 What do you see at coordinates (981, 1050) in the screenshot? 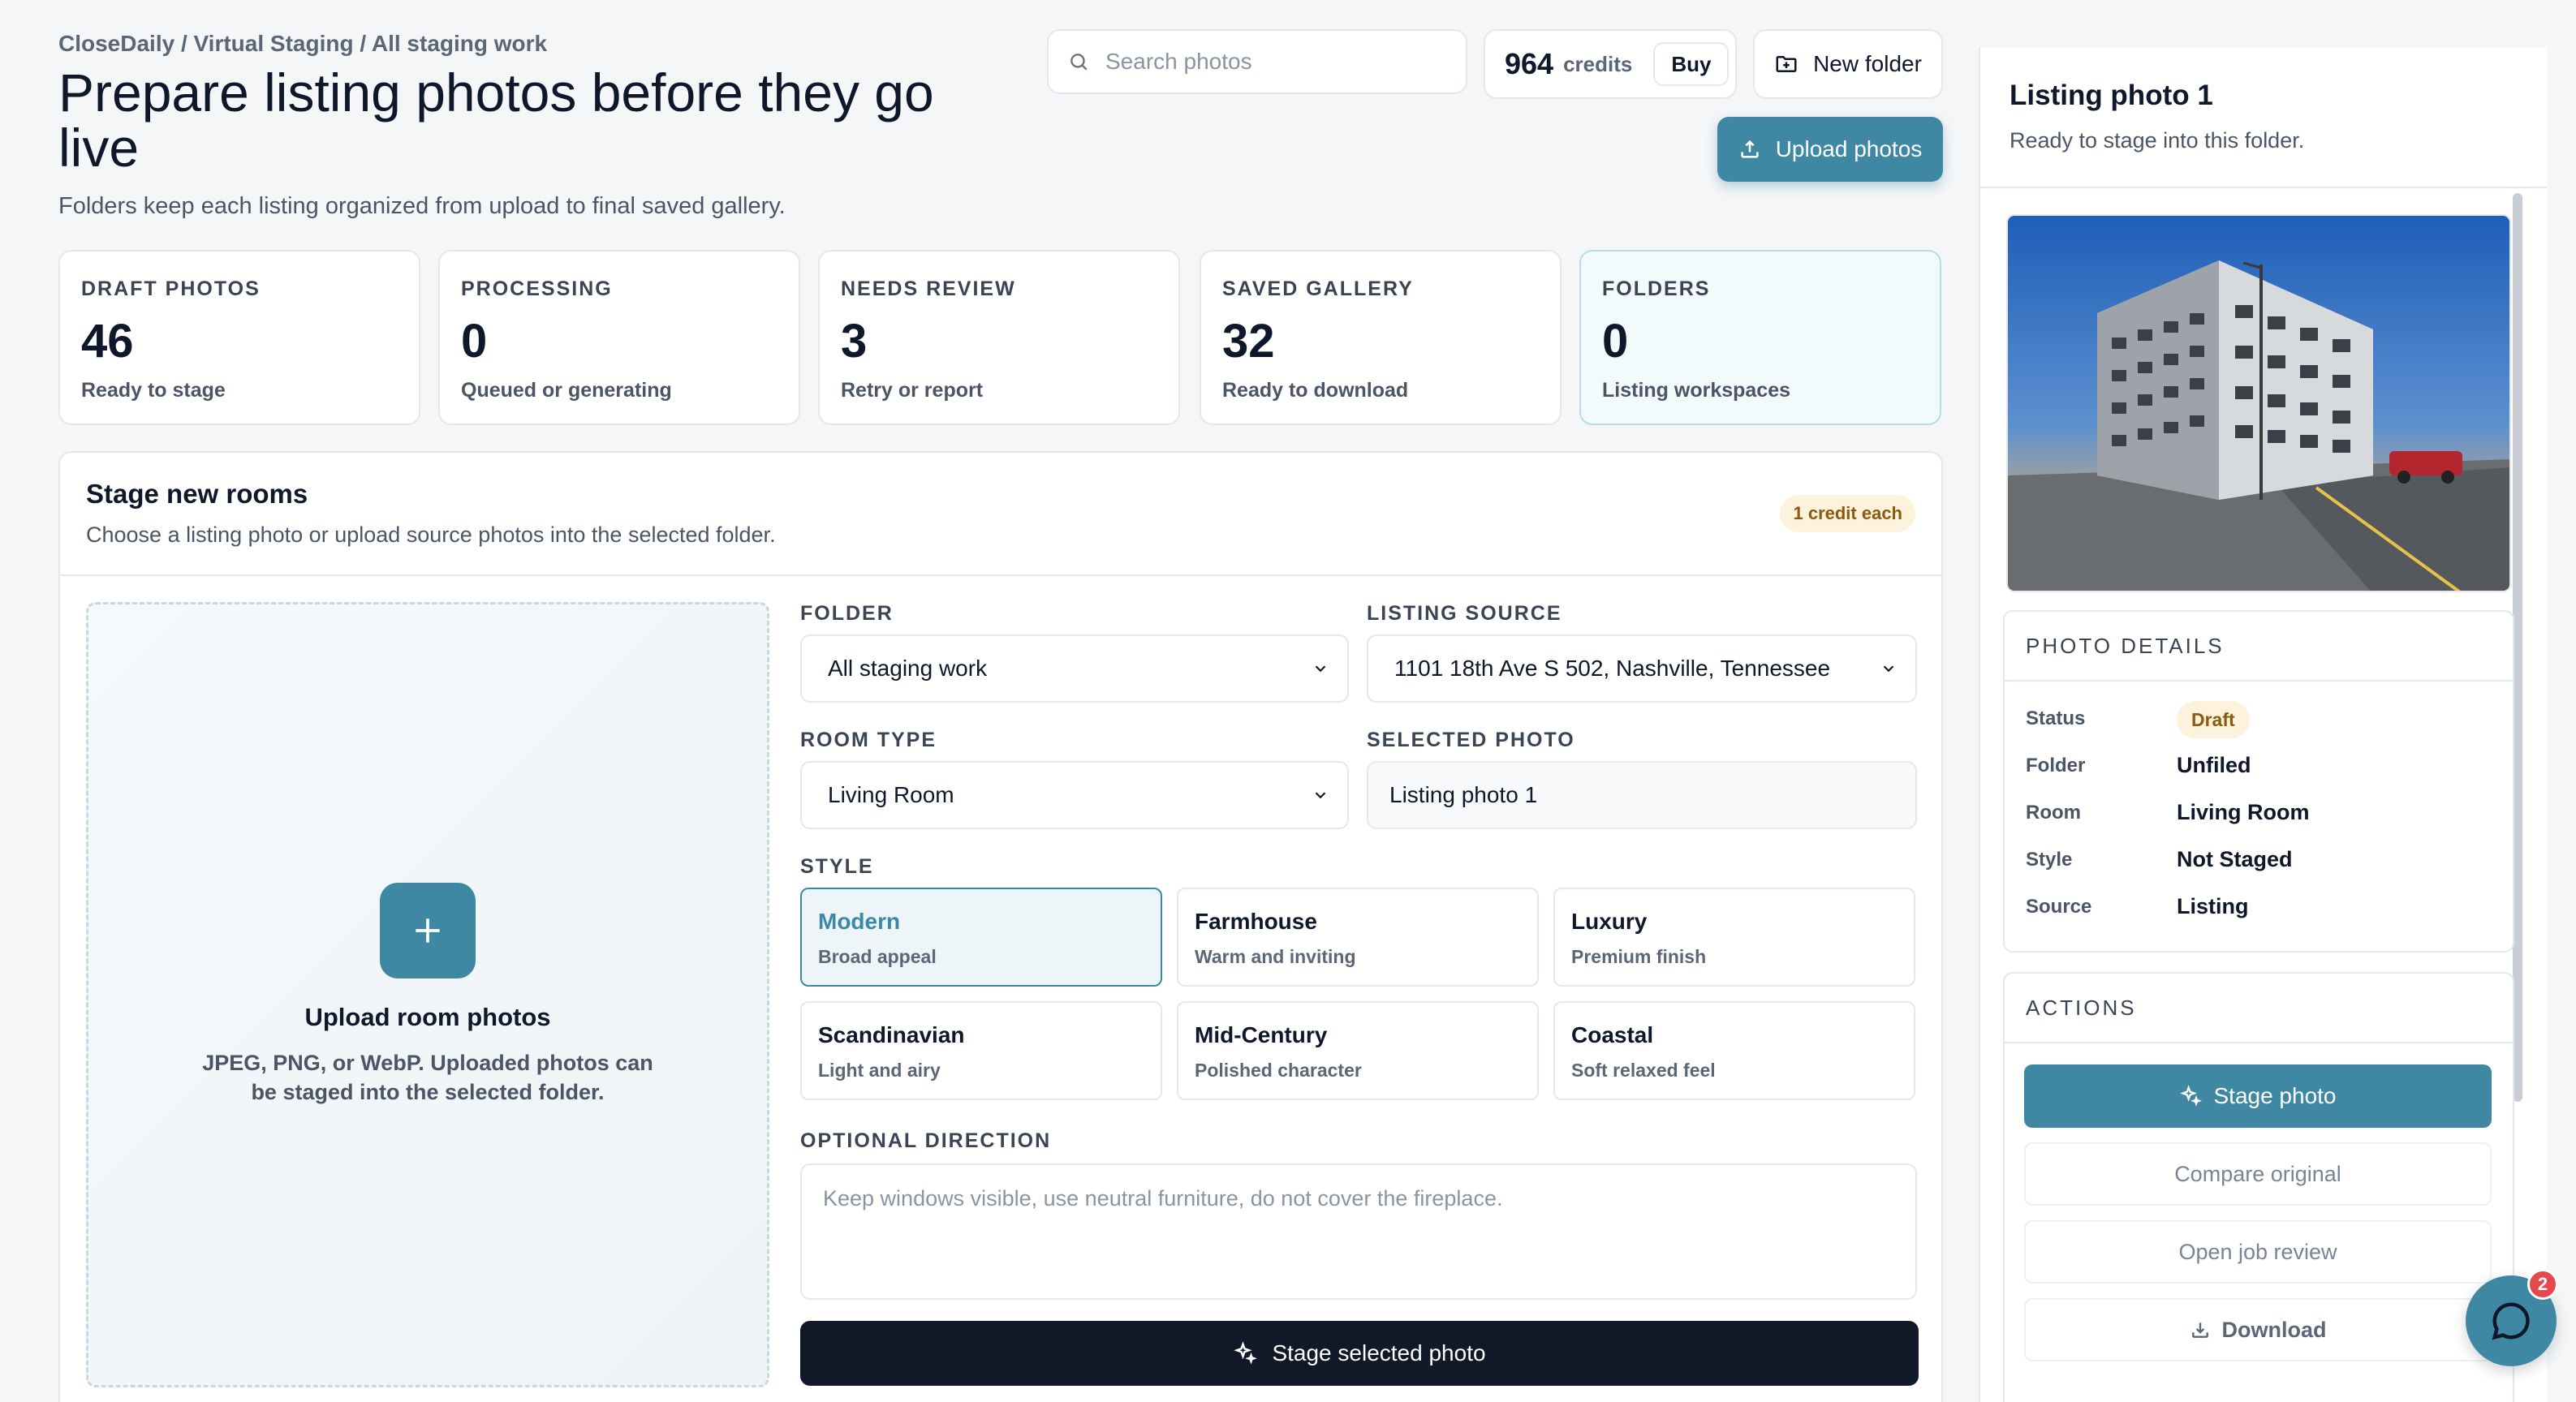
I see `style-option-scandinavian: Scandinavian Light and airy` at bounding box center [981, 1050].